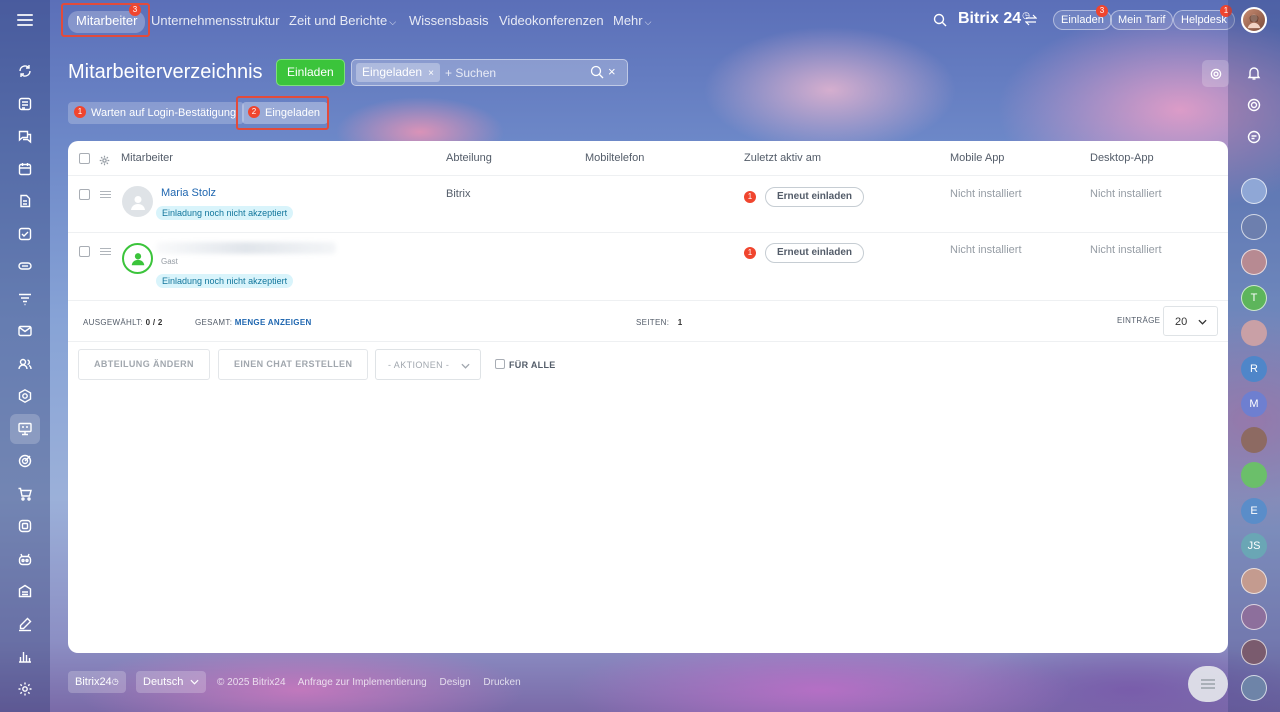 The width and height of the screenshot is (1280, 712). What do you see at coordinates (25, 526) in the screenshot?
I see `sites-icon` at bounding box center [25, 526].